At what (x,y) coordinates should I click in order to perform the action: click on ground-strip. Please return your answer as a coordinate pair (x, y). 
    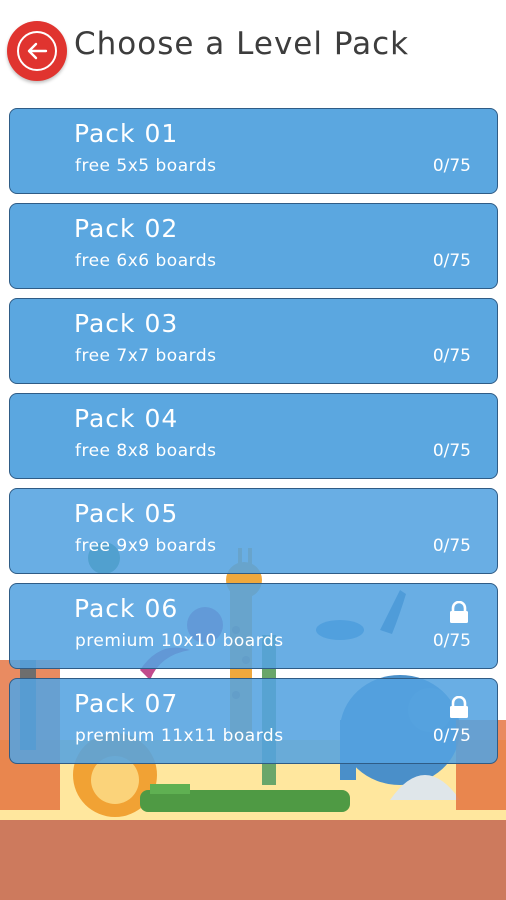
    Looking at the image, I should click on (253, 860).